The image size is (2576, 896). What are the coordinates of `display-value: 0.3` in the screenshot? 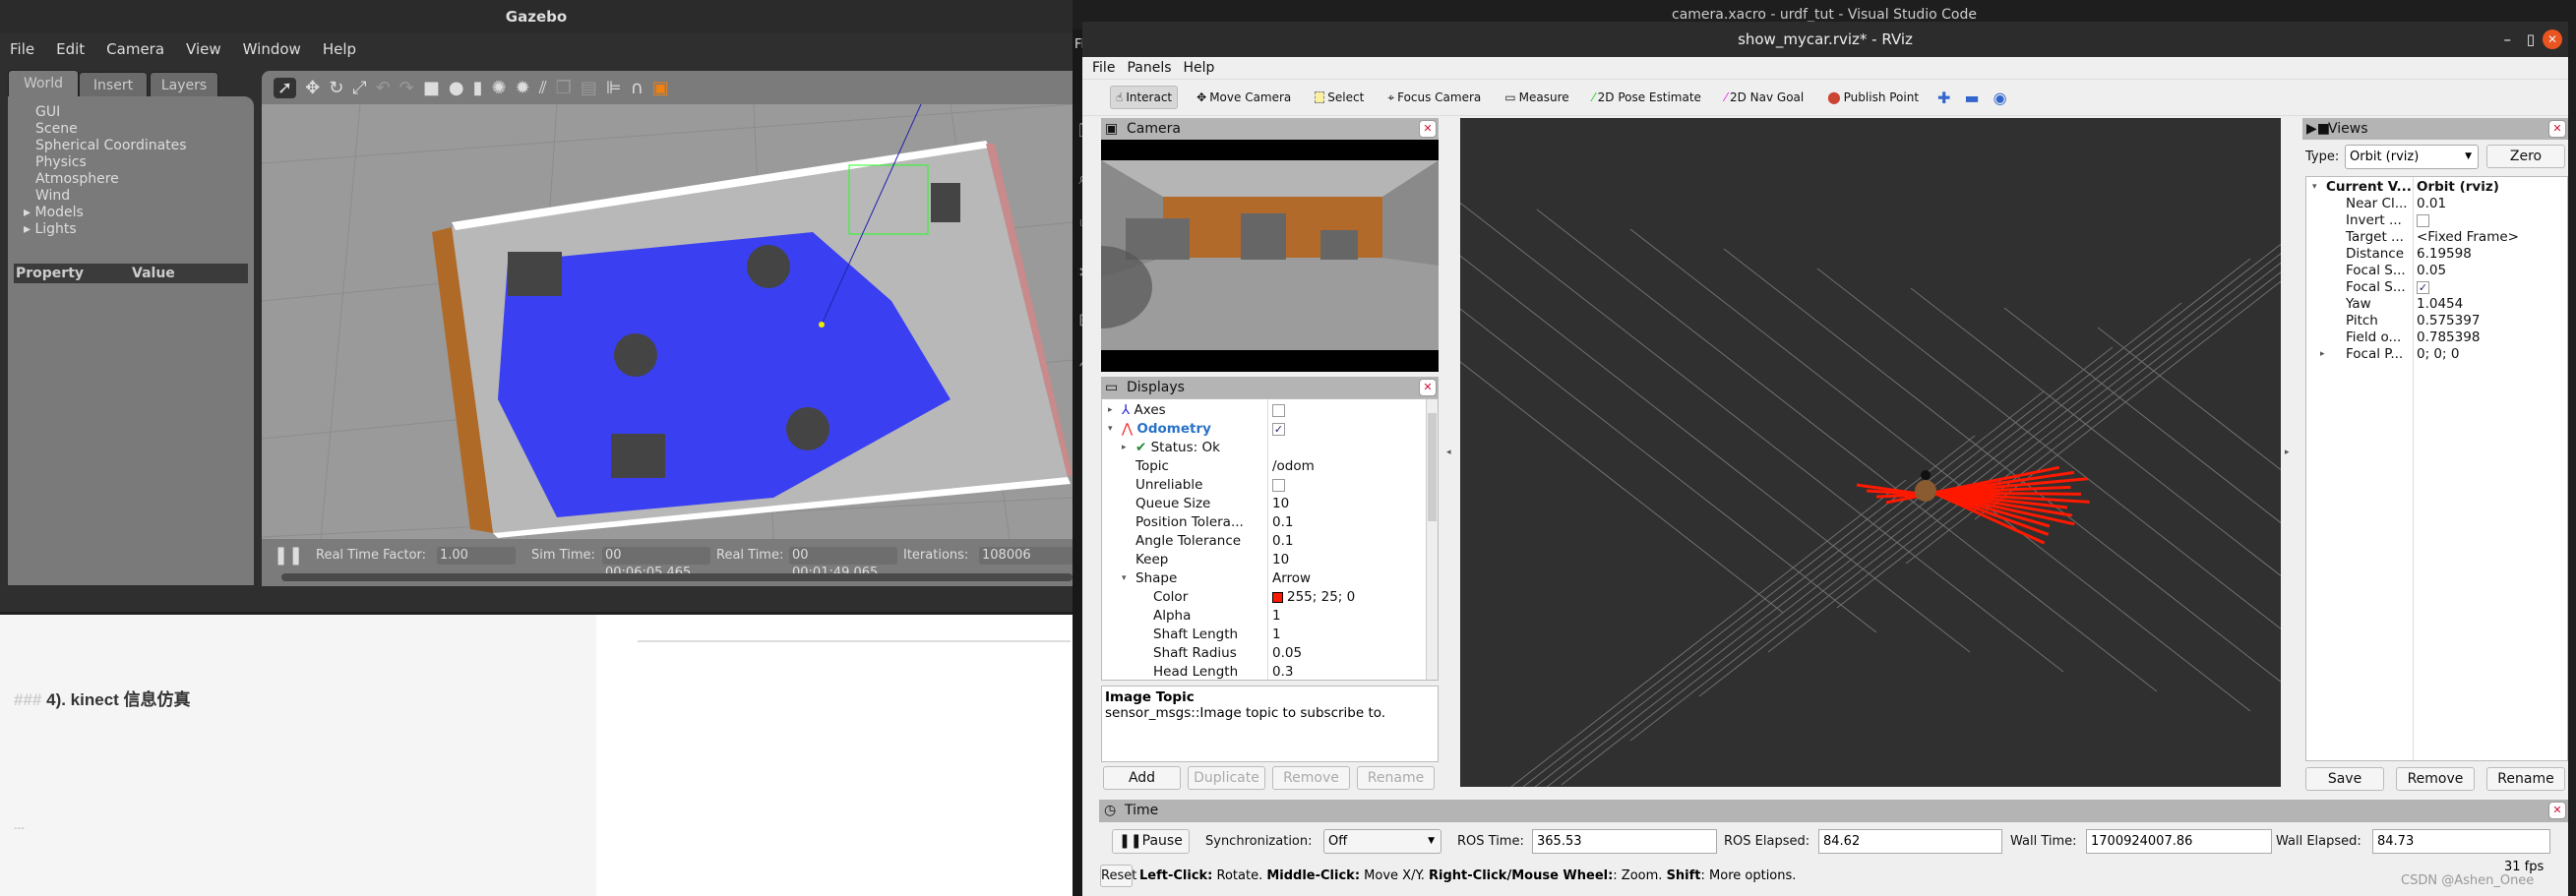 It's located at (1282, 672).